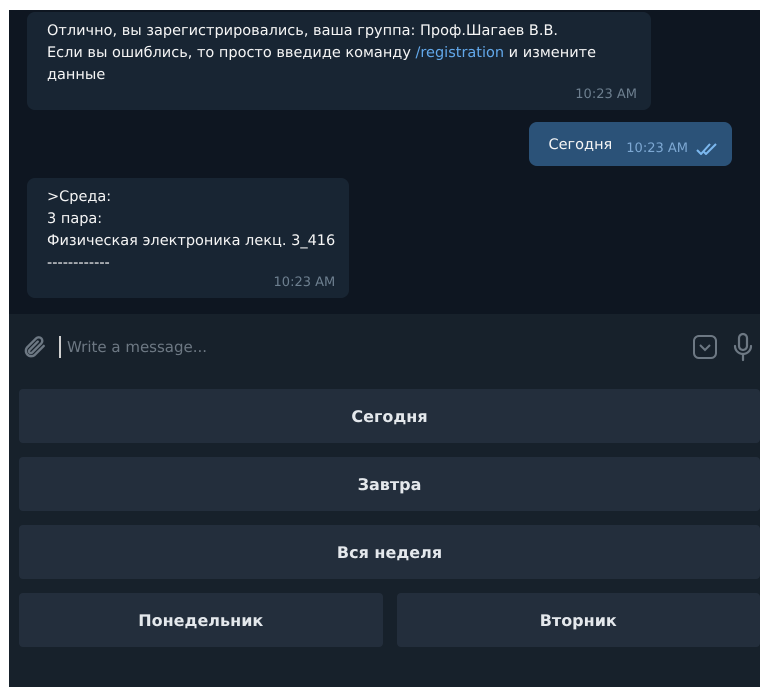 This screenshot has width=760, height=687. Describe the element at coordinates (389, 484) in the screenshot. I see `keyboard-button: Завтра` at that location.